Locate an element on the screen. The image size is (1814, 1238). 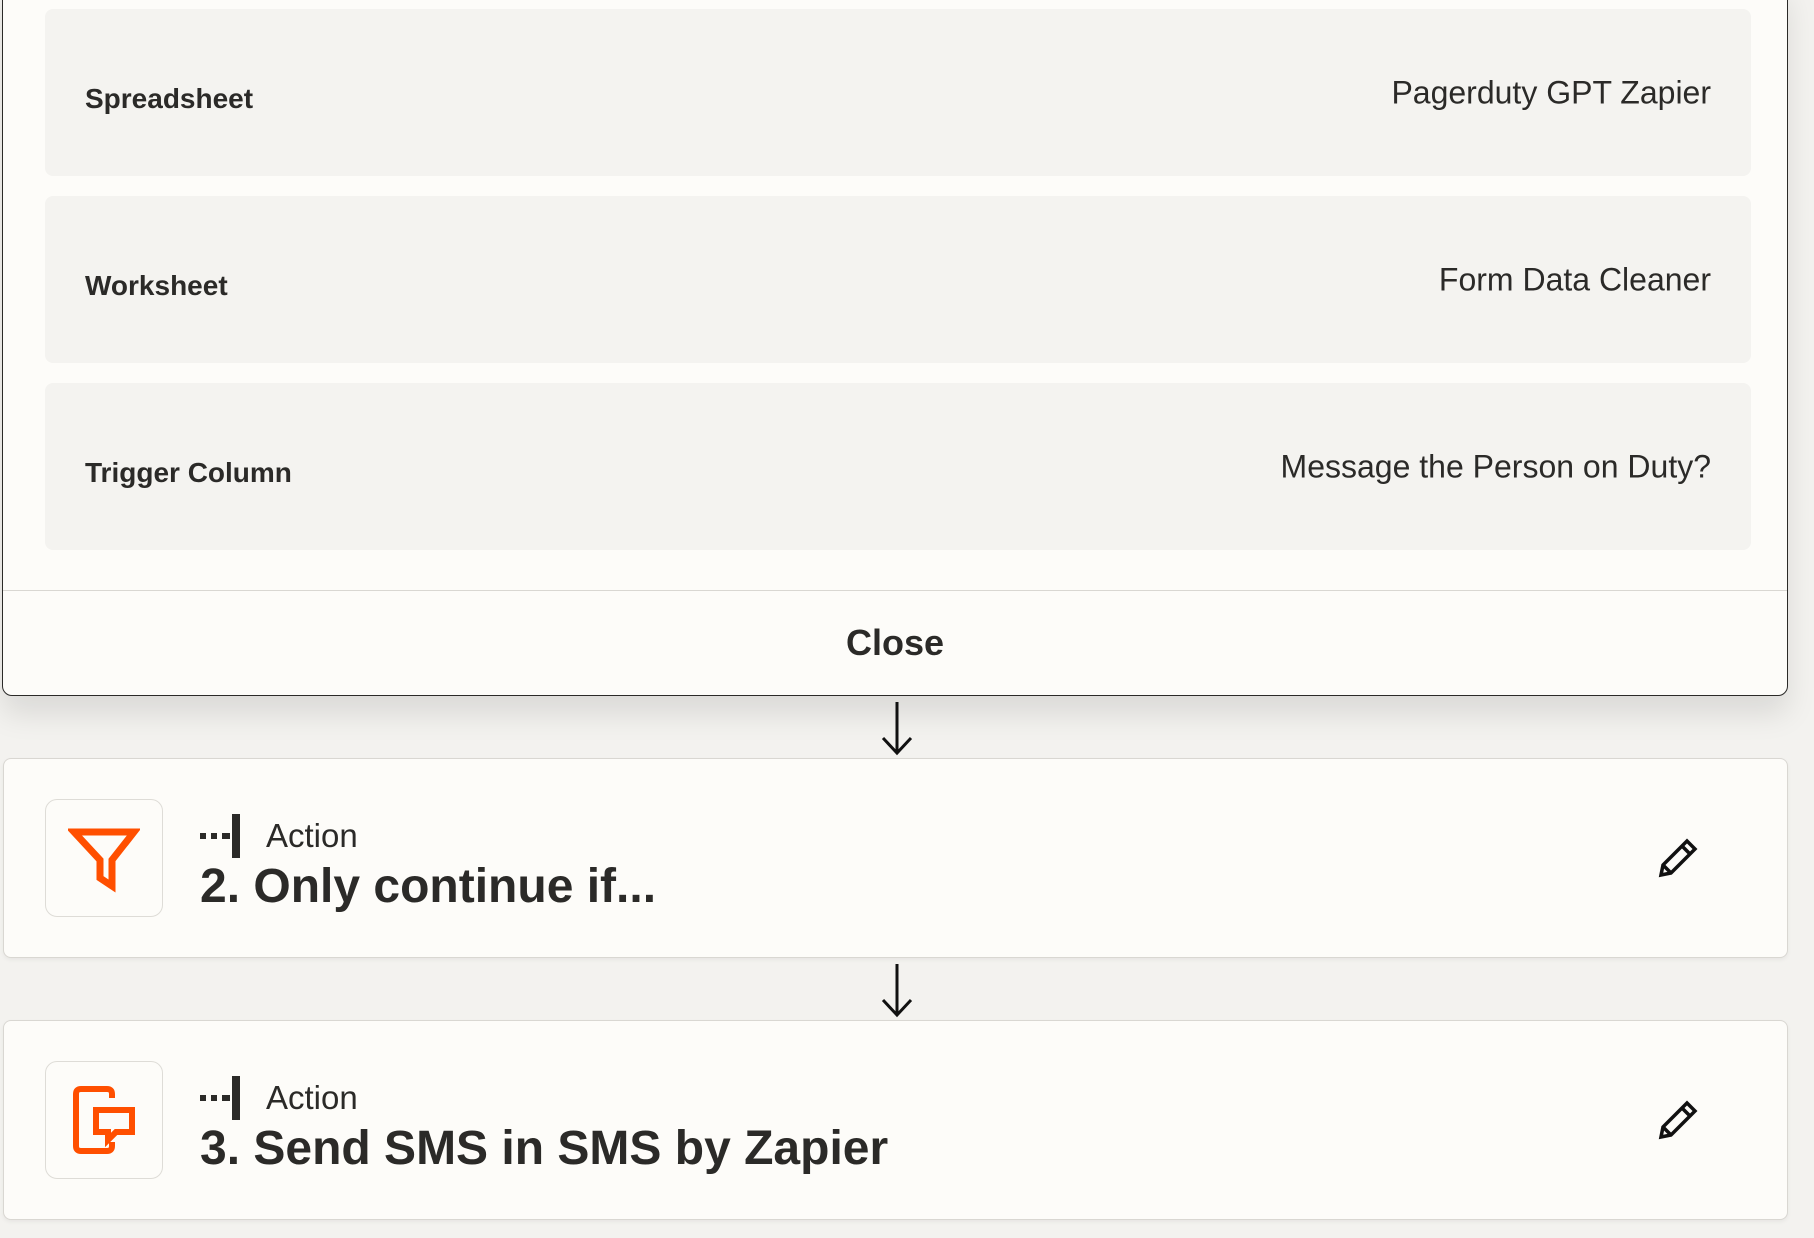
sms-icon is located at coordinates (104, 1120).